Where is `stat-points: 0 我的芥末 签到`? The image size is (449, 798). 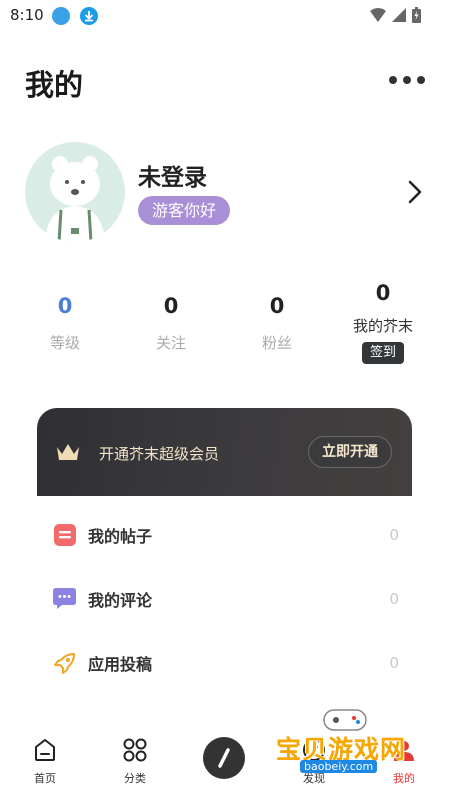 stat-points: 0 我的芥末 签到 is located at coordinates (383, 322).